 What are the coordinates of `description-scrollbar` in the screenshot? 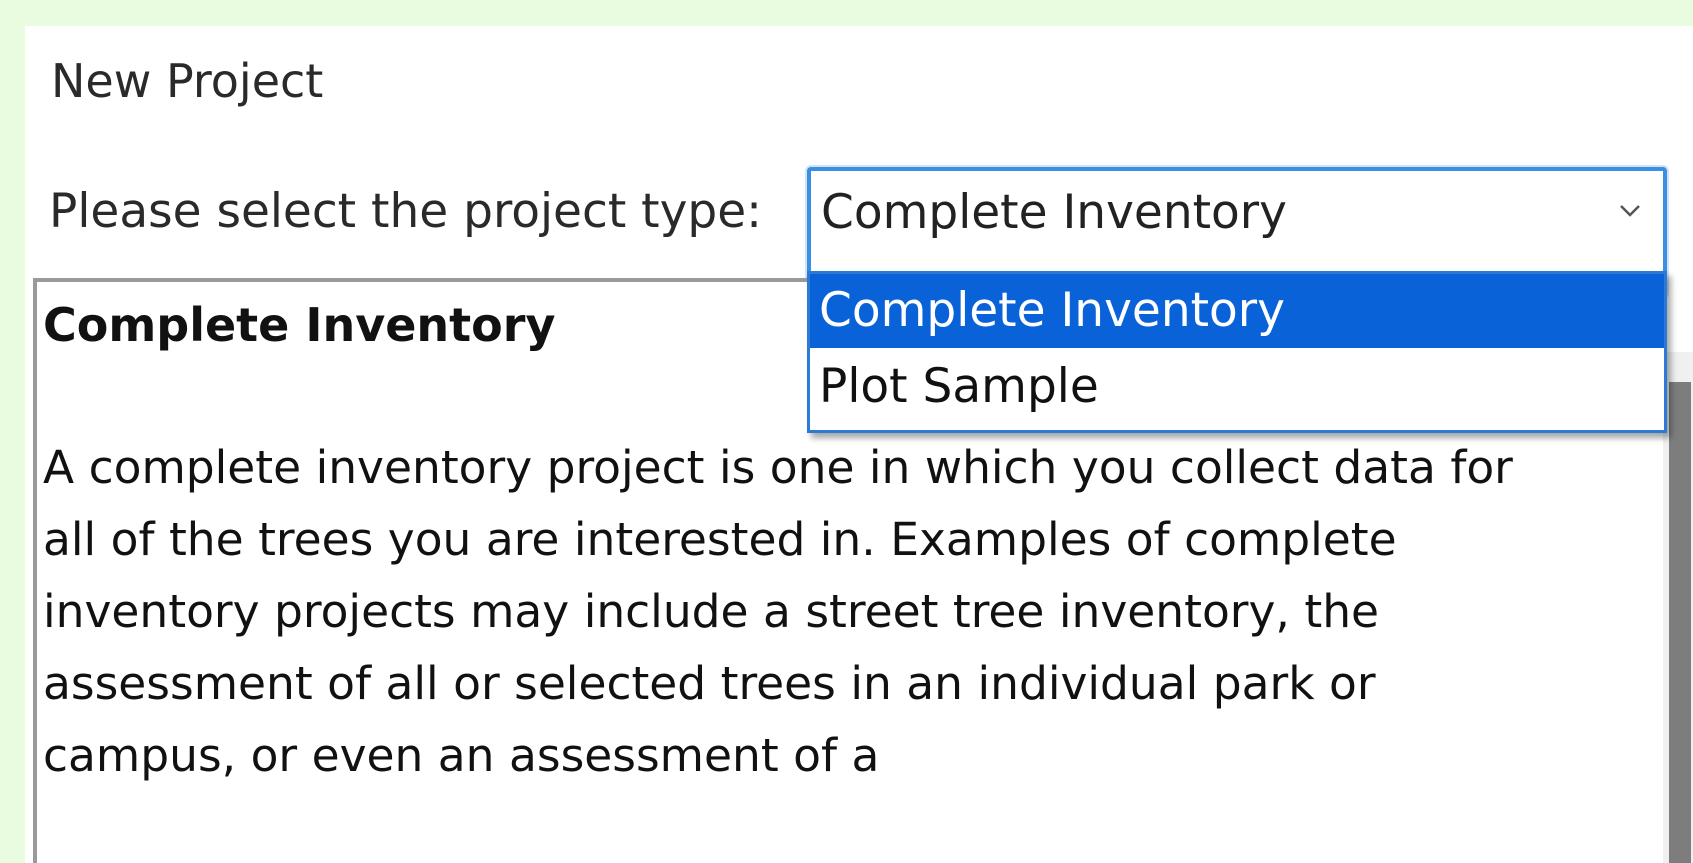 It's located at (1678, 607).